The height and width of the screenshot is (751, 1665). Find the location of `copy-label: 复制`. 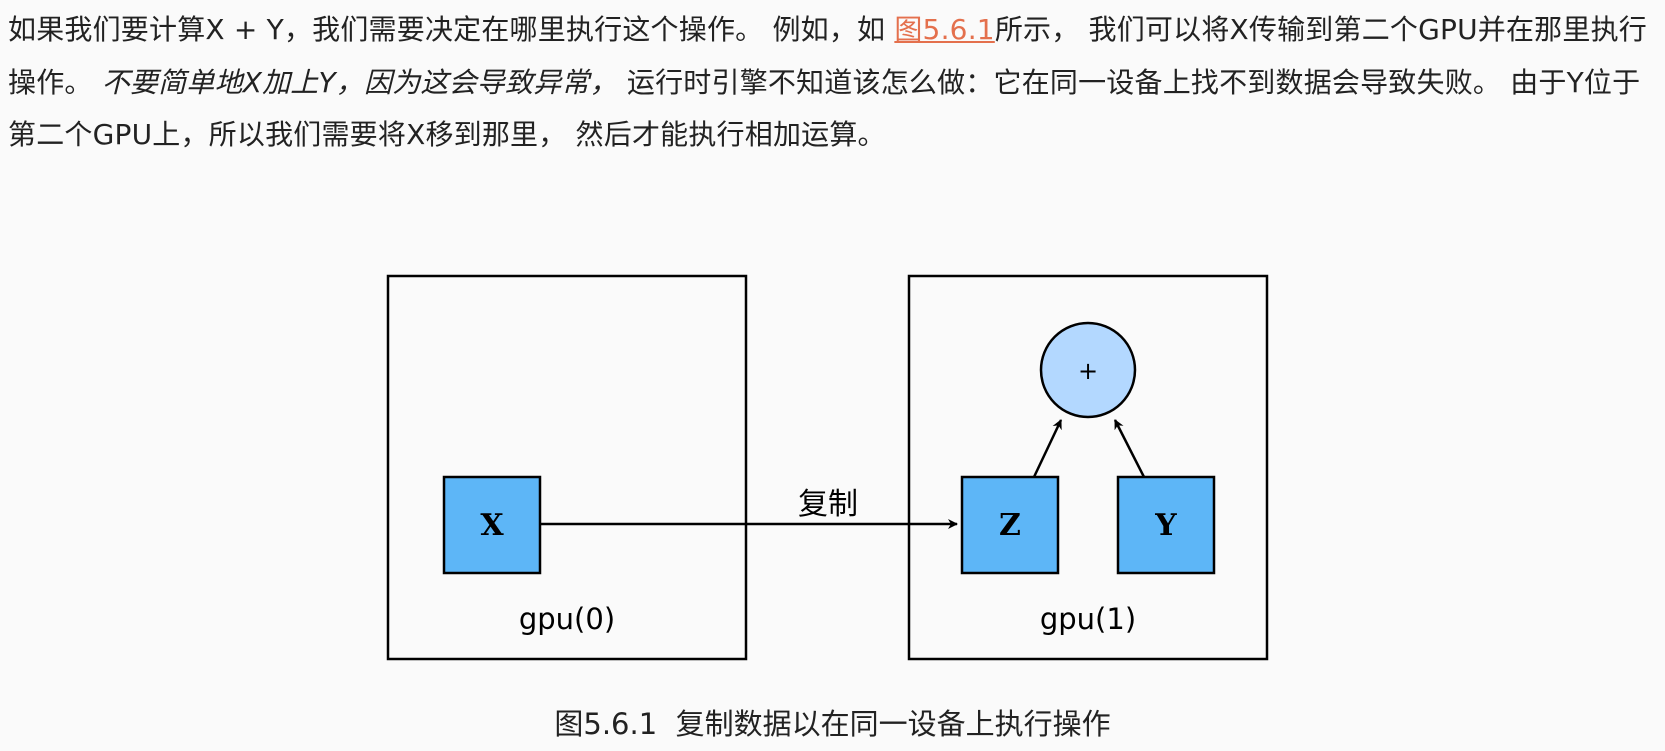

copy-label: 复制 is located at coordinates (828, 504).